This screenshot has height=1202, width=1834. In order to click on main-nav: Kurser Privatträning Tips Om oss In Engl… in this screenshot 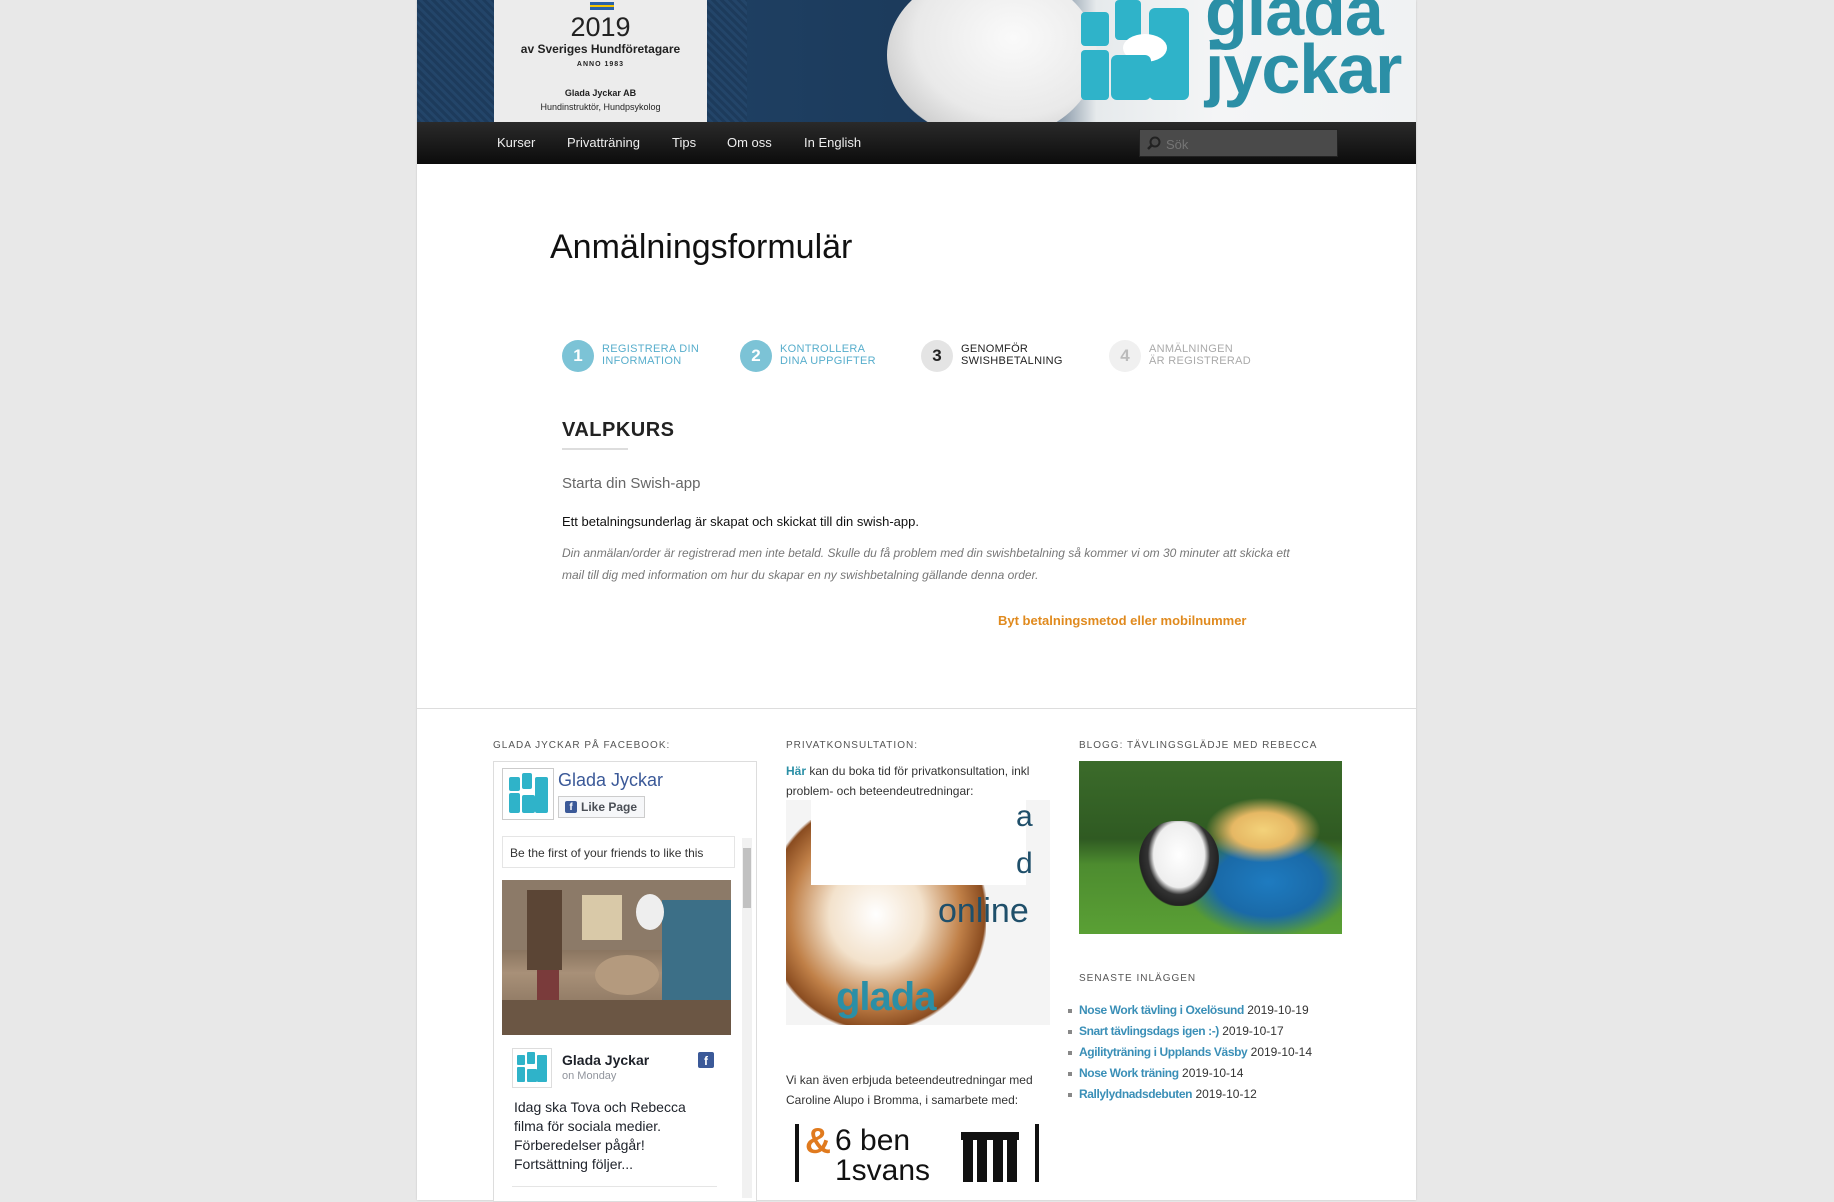, I will do `click(916, 143)`.